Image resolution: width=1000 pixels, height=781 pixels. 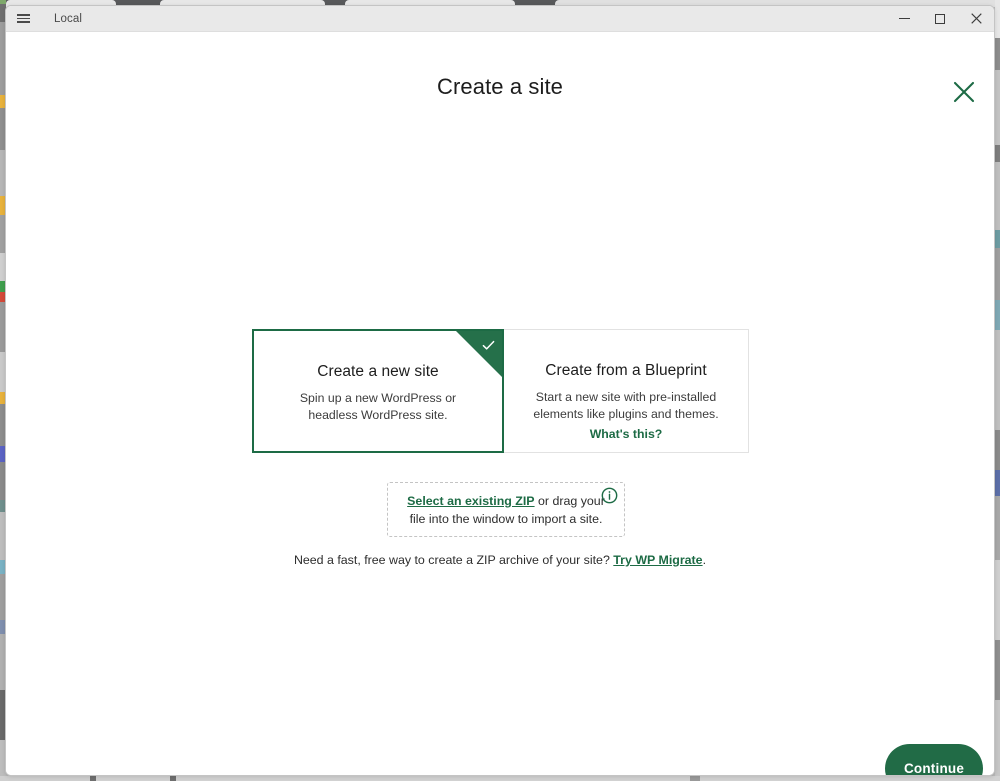 I want to click on check-icon, so click(x=488, y=345).